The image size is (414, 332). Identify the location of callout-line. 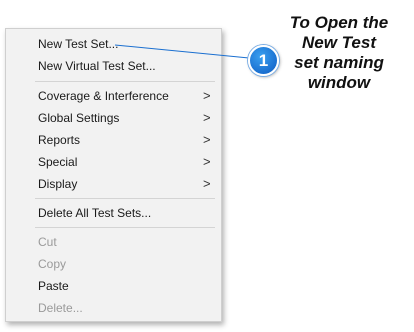
(182, 51).